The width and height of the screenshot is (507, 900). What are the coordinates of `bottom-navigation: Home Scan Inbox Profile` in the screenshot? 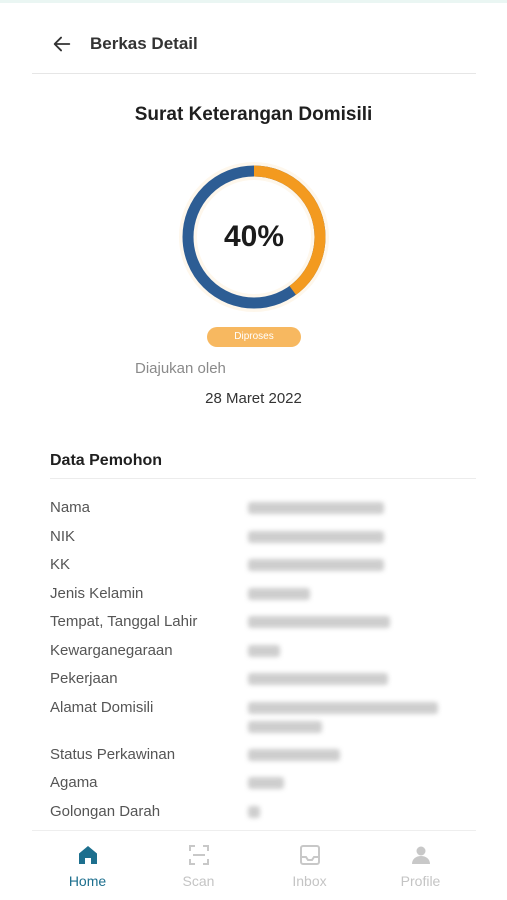 It's located at (254, 865).